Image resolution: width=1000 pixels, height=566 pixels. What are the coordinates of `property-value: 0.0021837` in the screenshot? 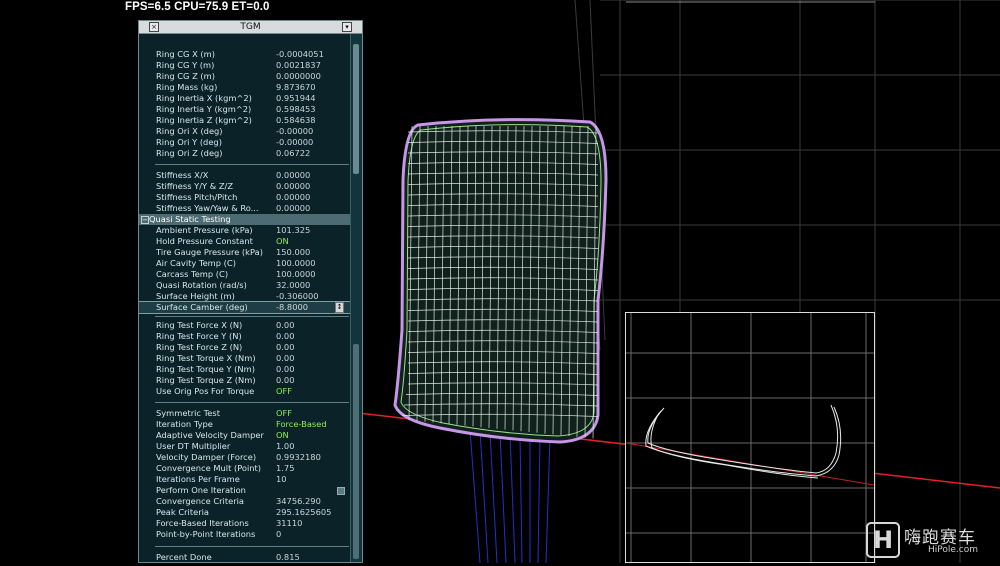 It's located at (298, 65).